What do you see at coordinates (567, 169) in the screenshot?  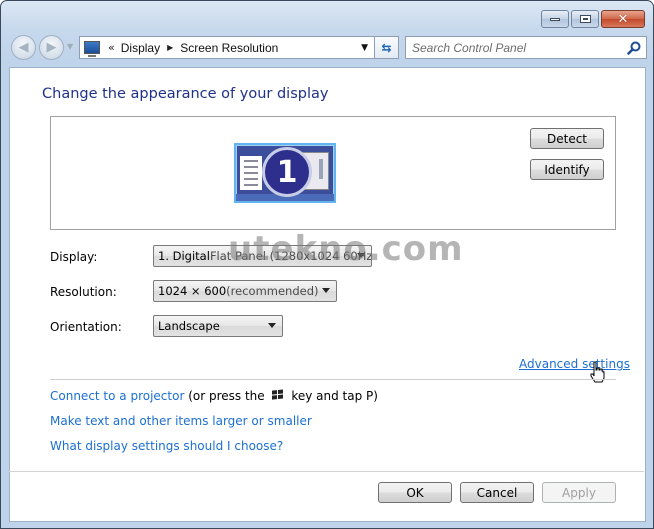 I see `identify-button: Identify` at bounding box center [567, 169].